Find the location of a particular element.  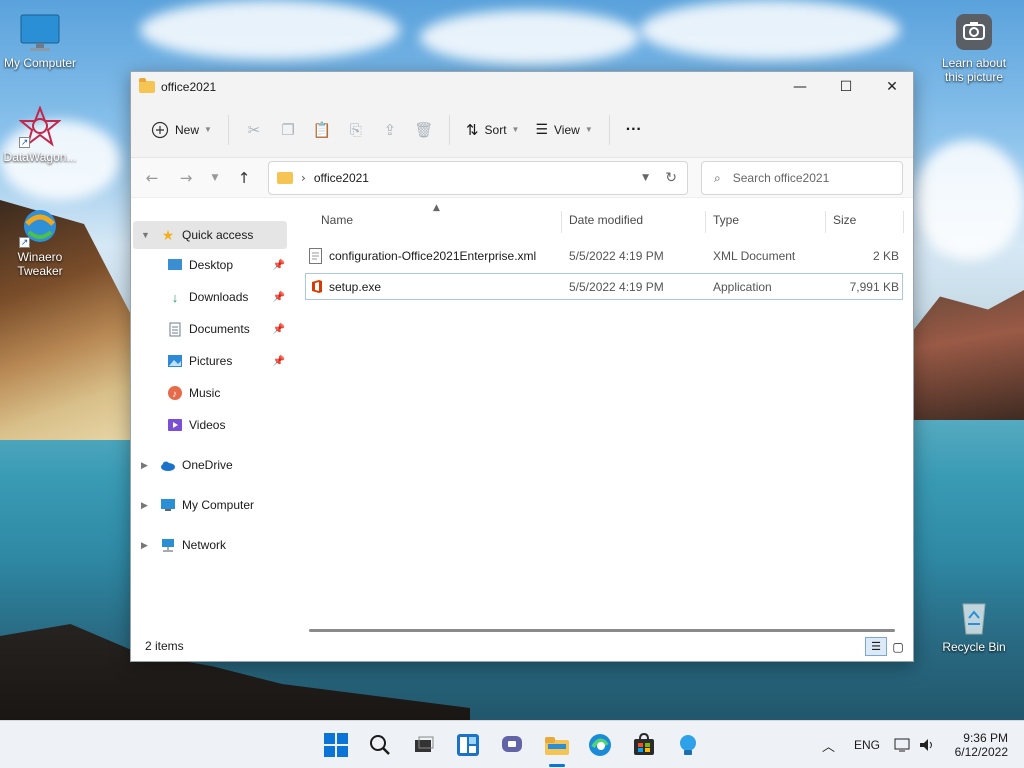

sidebar-item-my-computer: ▶ My Computer is located at coordinates (210, 505).